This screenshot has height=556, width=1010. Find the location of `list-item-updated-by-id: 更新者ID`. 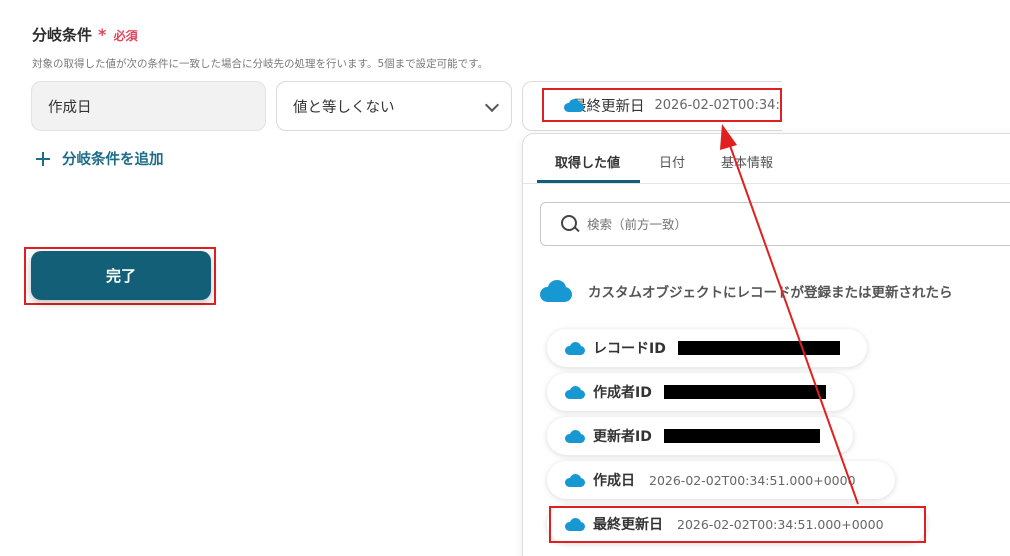

list-item-updated-by-id: 更新者ID is located at coordinates (700, 436).